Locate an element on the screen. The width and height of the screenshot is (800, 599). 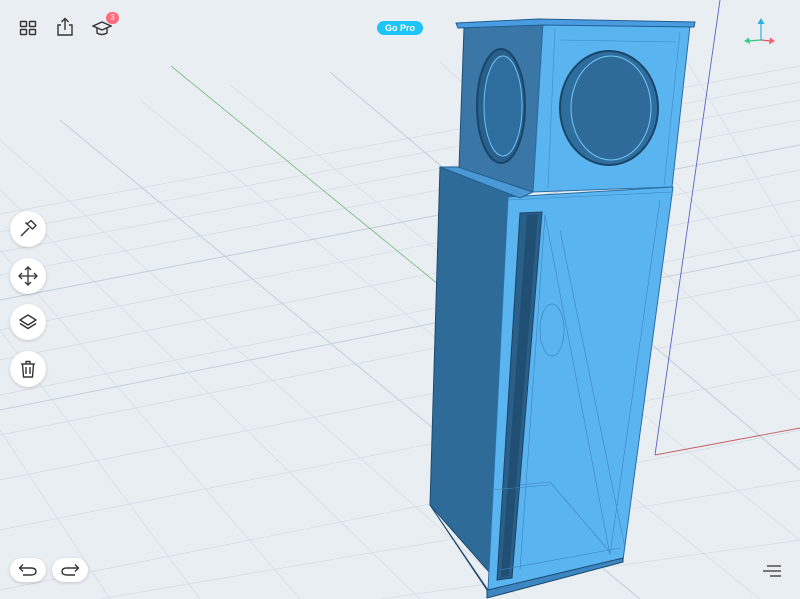
notification-badge: 3 is located at coordinates (112, 18).